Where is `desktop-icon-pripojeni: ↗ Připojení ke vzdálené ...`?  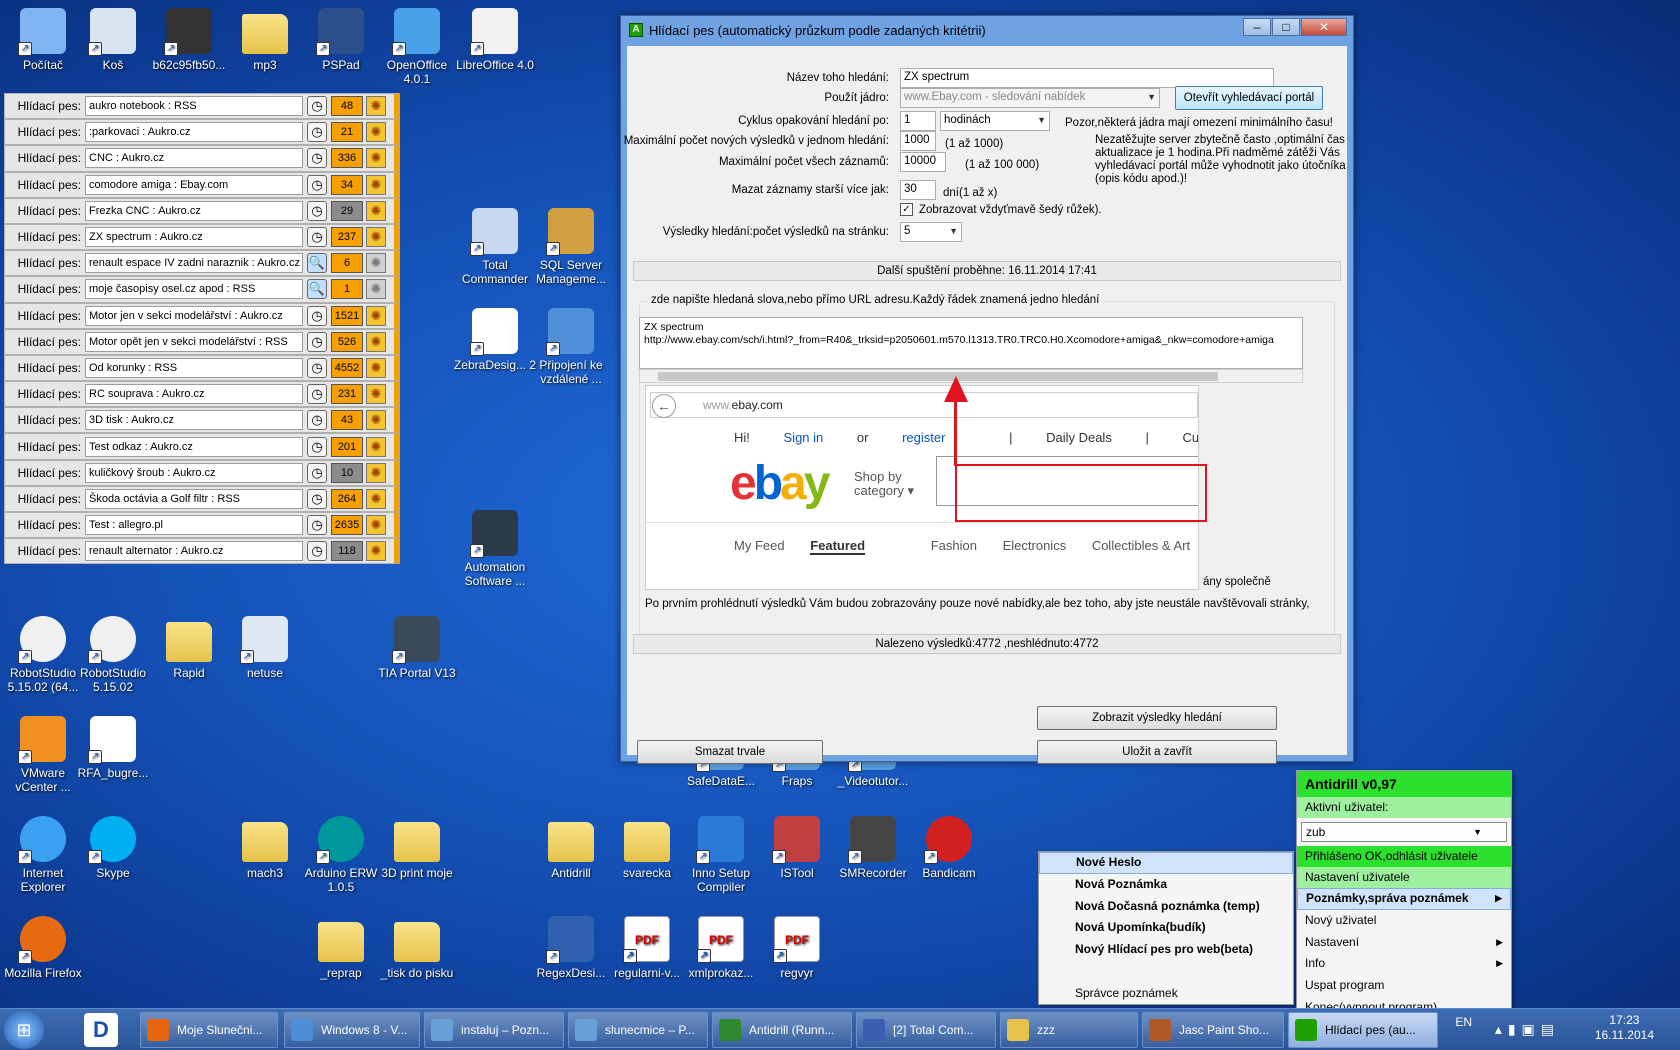 desktop-icon-pripojeni: ↗ Připojení ke vzdálené ... is located at coordinates (571, 347).